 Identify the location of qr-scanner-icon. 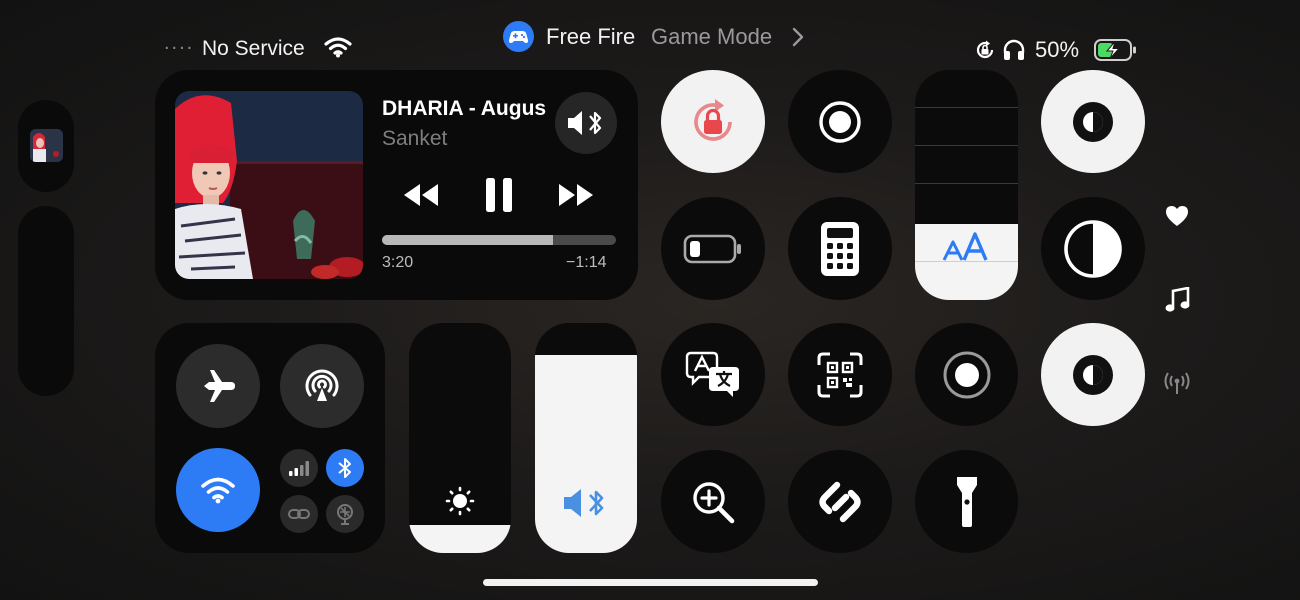
(840, 375).